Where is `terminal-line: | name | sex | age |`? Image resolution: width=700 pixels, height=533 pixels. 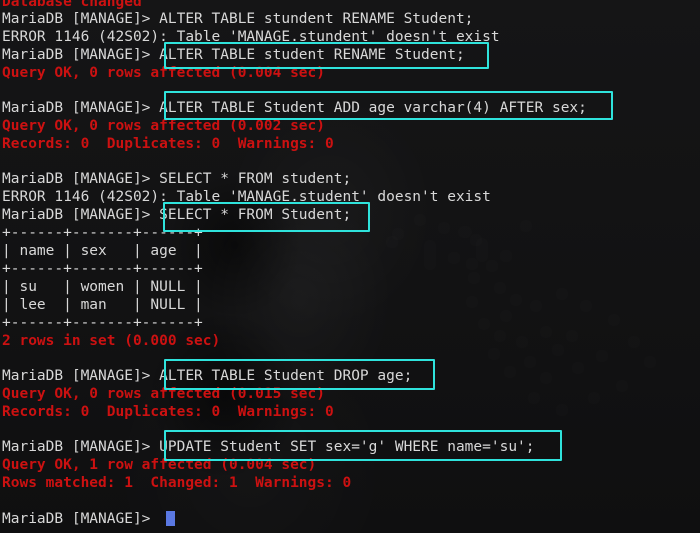
terminal-line: | name | sex | age | is located at coordinates (102, 251).